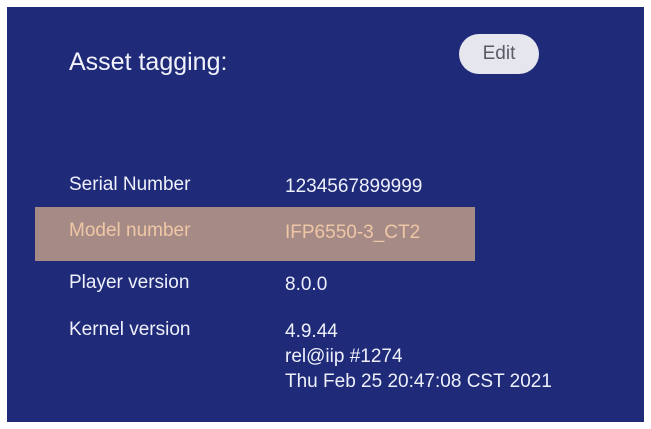 The width and height of the screenshot is (651, 429). Describe the element at coordinates (418, 381) in the screenshot. I see `kernel-date-line: Thu Feb 25 20:47:08 CST 2021` at that location.